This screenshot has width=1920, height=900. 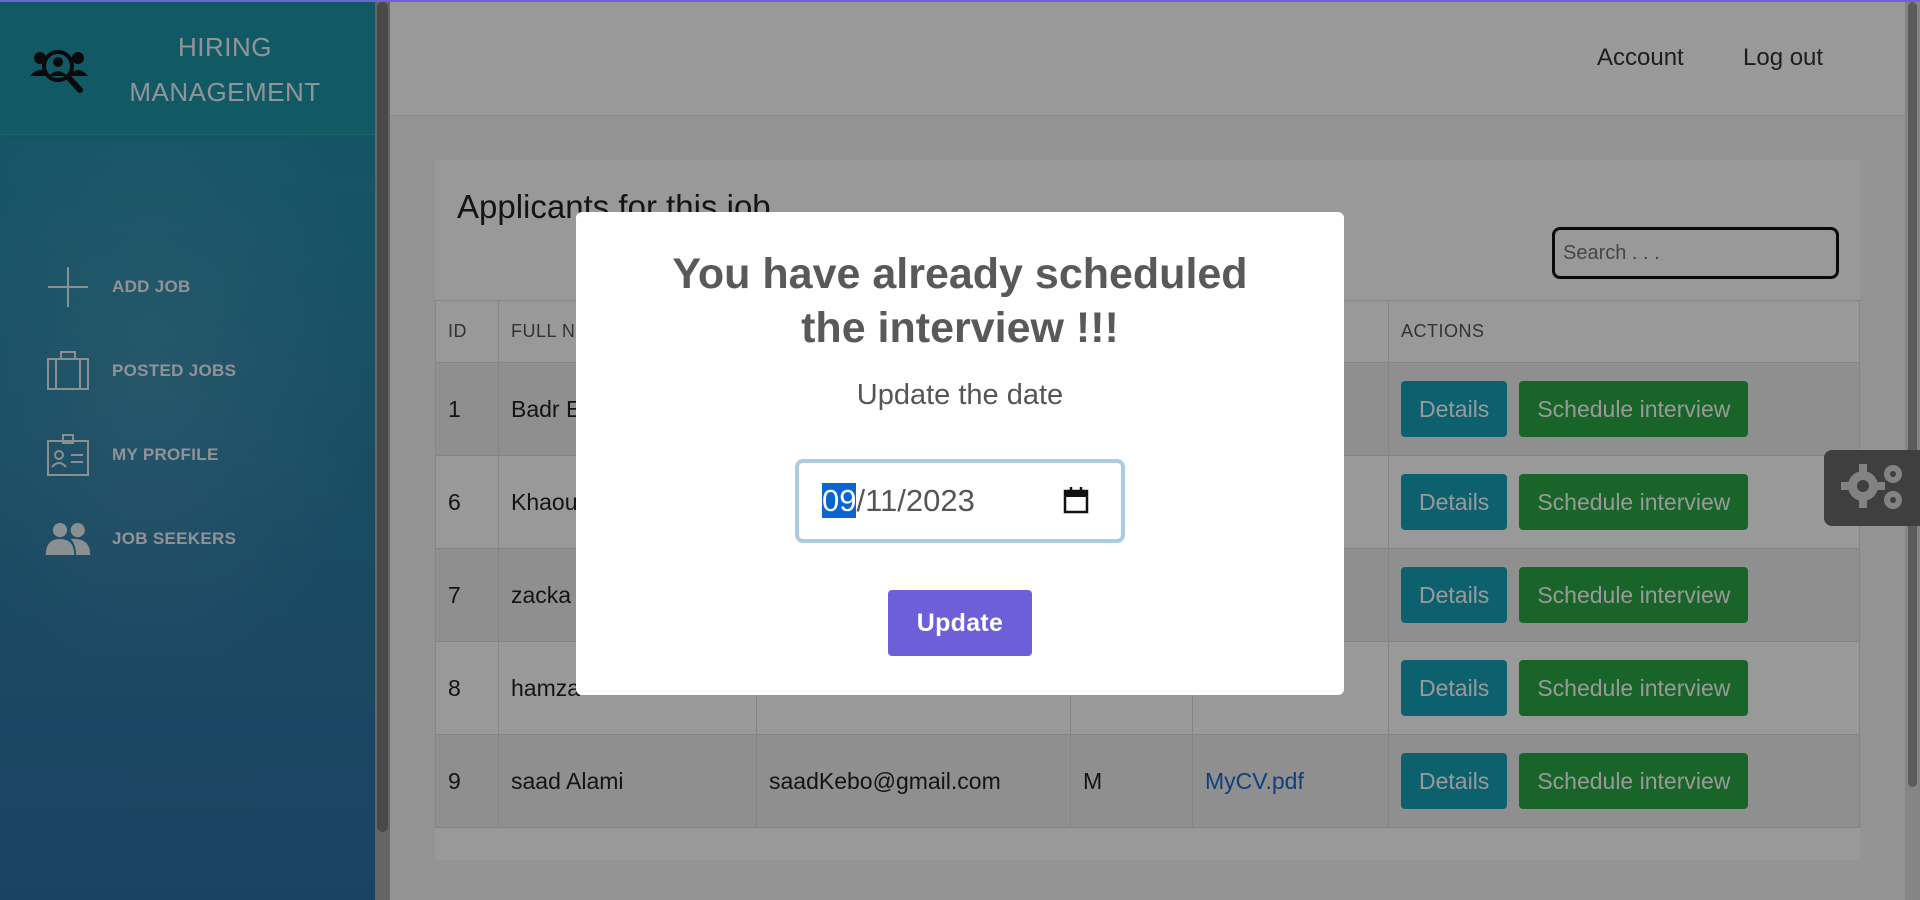 I want to click on calendar-icon, so click(x=1076, y=500).